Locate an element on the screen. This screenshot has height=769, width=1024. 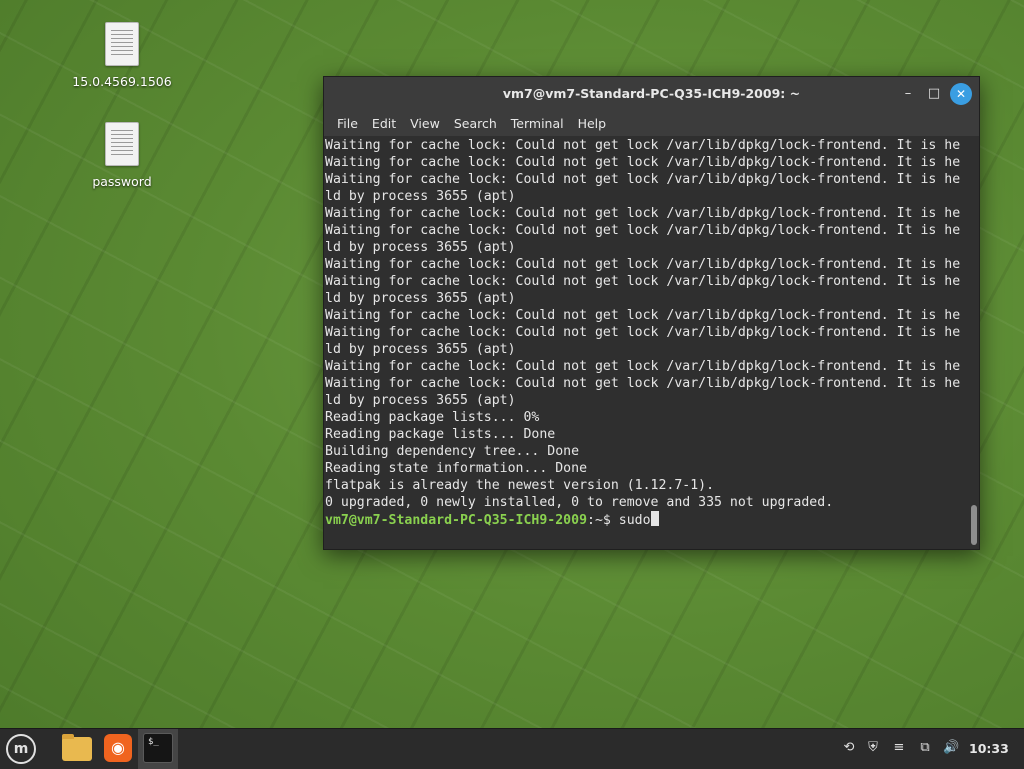
window-title: vm7@vm7-Standard-PC-Q35-ICH9-2009: ~ is located at coordinates (651, 93).